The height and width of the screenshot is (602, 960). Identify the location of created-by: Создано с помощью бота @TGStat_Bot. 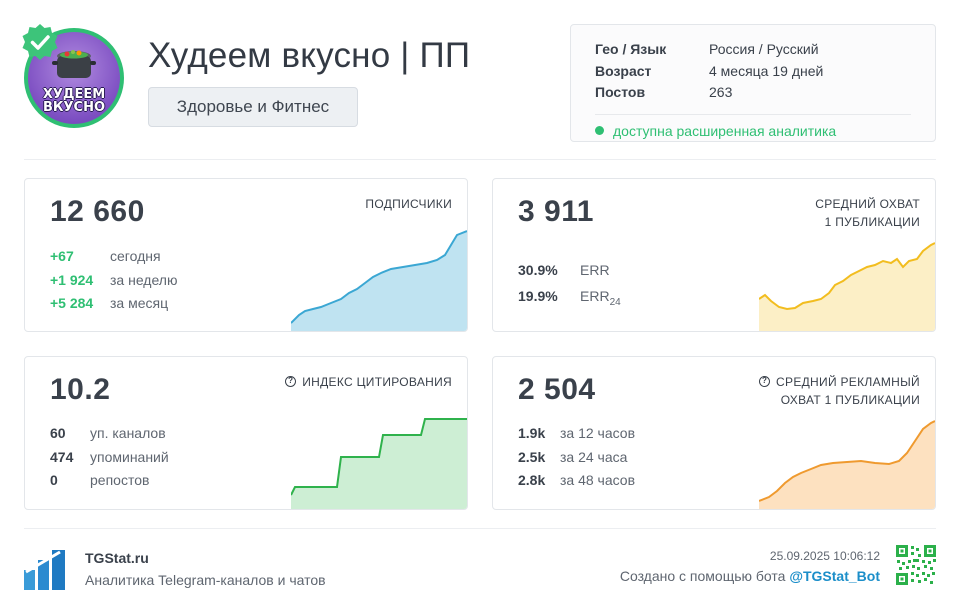
(750, 576).